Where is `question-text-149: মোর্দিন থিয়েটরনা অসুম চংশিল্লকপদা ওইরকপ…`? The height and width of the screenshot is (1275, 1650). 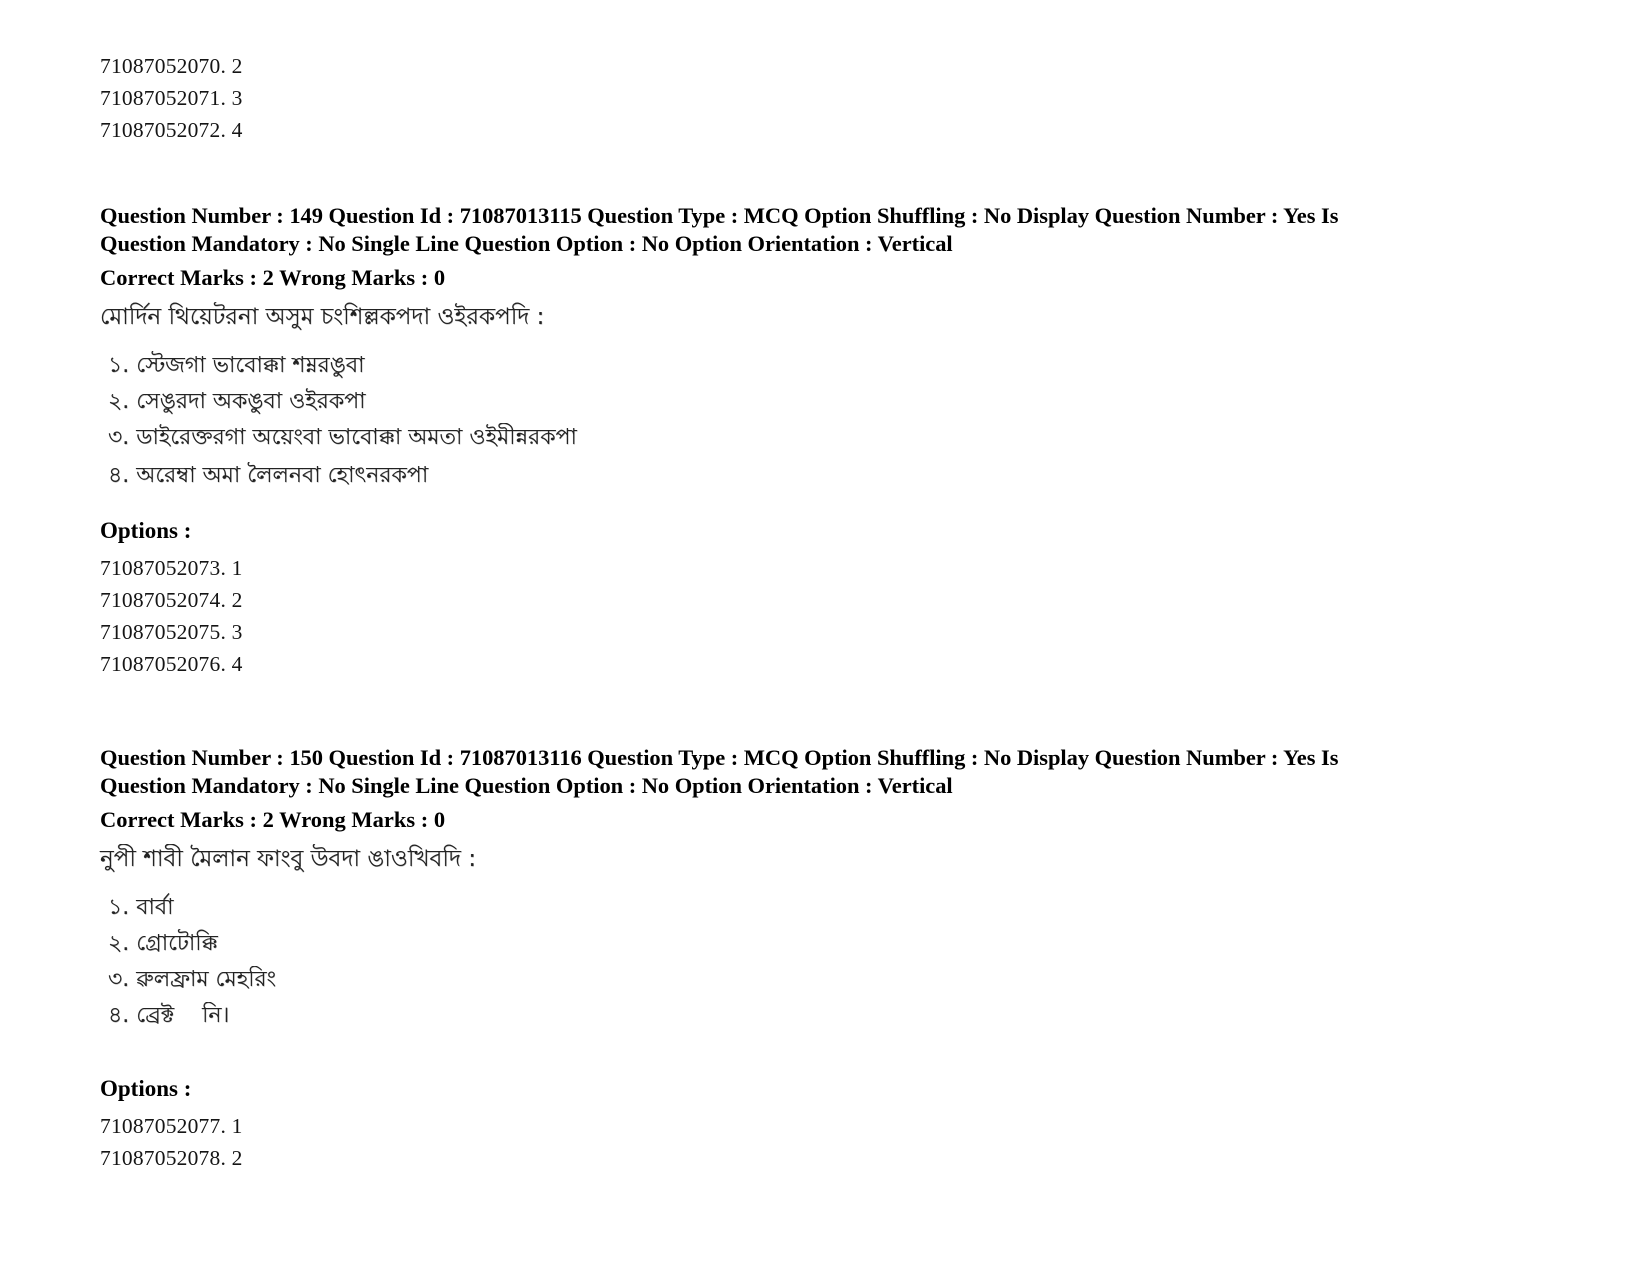 question-text-149: মোর্দিন থিয়েটরনা অসুম চংশিল্লকপদা ওইরকপ… is located at coordinates (322, 317).